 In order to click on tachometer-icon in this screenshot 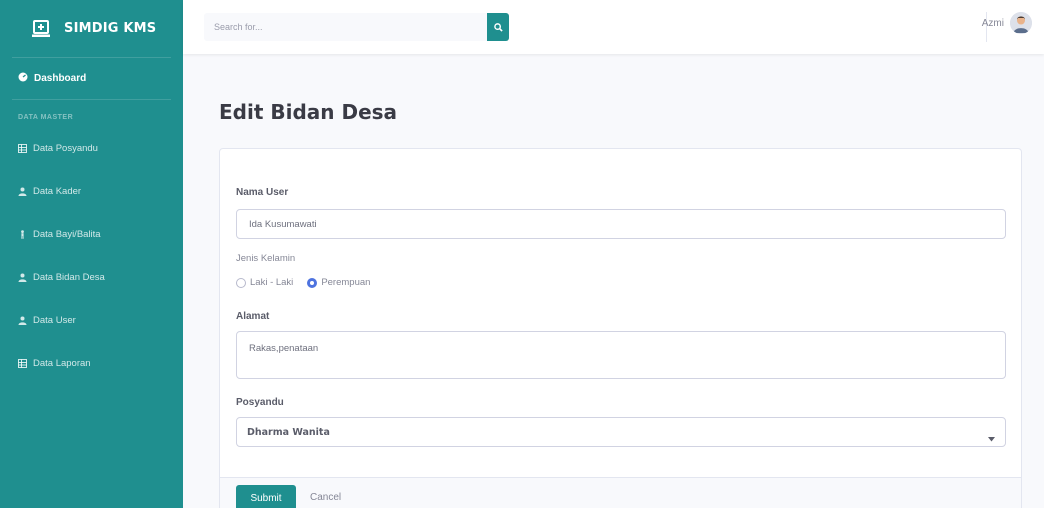, I will do `click(23, 78)`.